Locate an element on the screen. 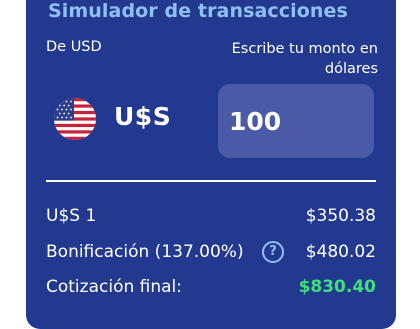  final-quote-value: $830.40 is located at coordinates (337, 287).